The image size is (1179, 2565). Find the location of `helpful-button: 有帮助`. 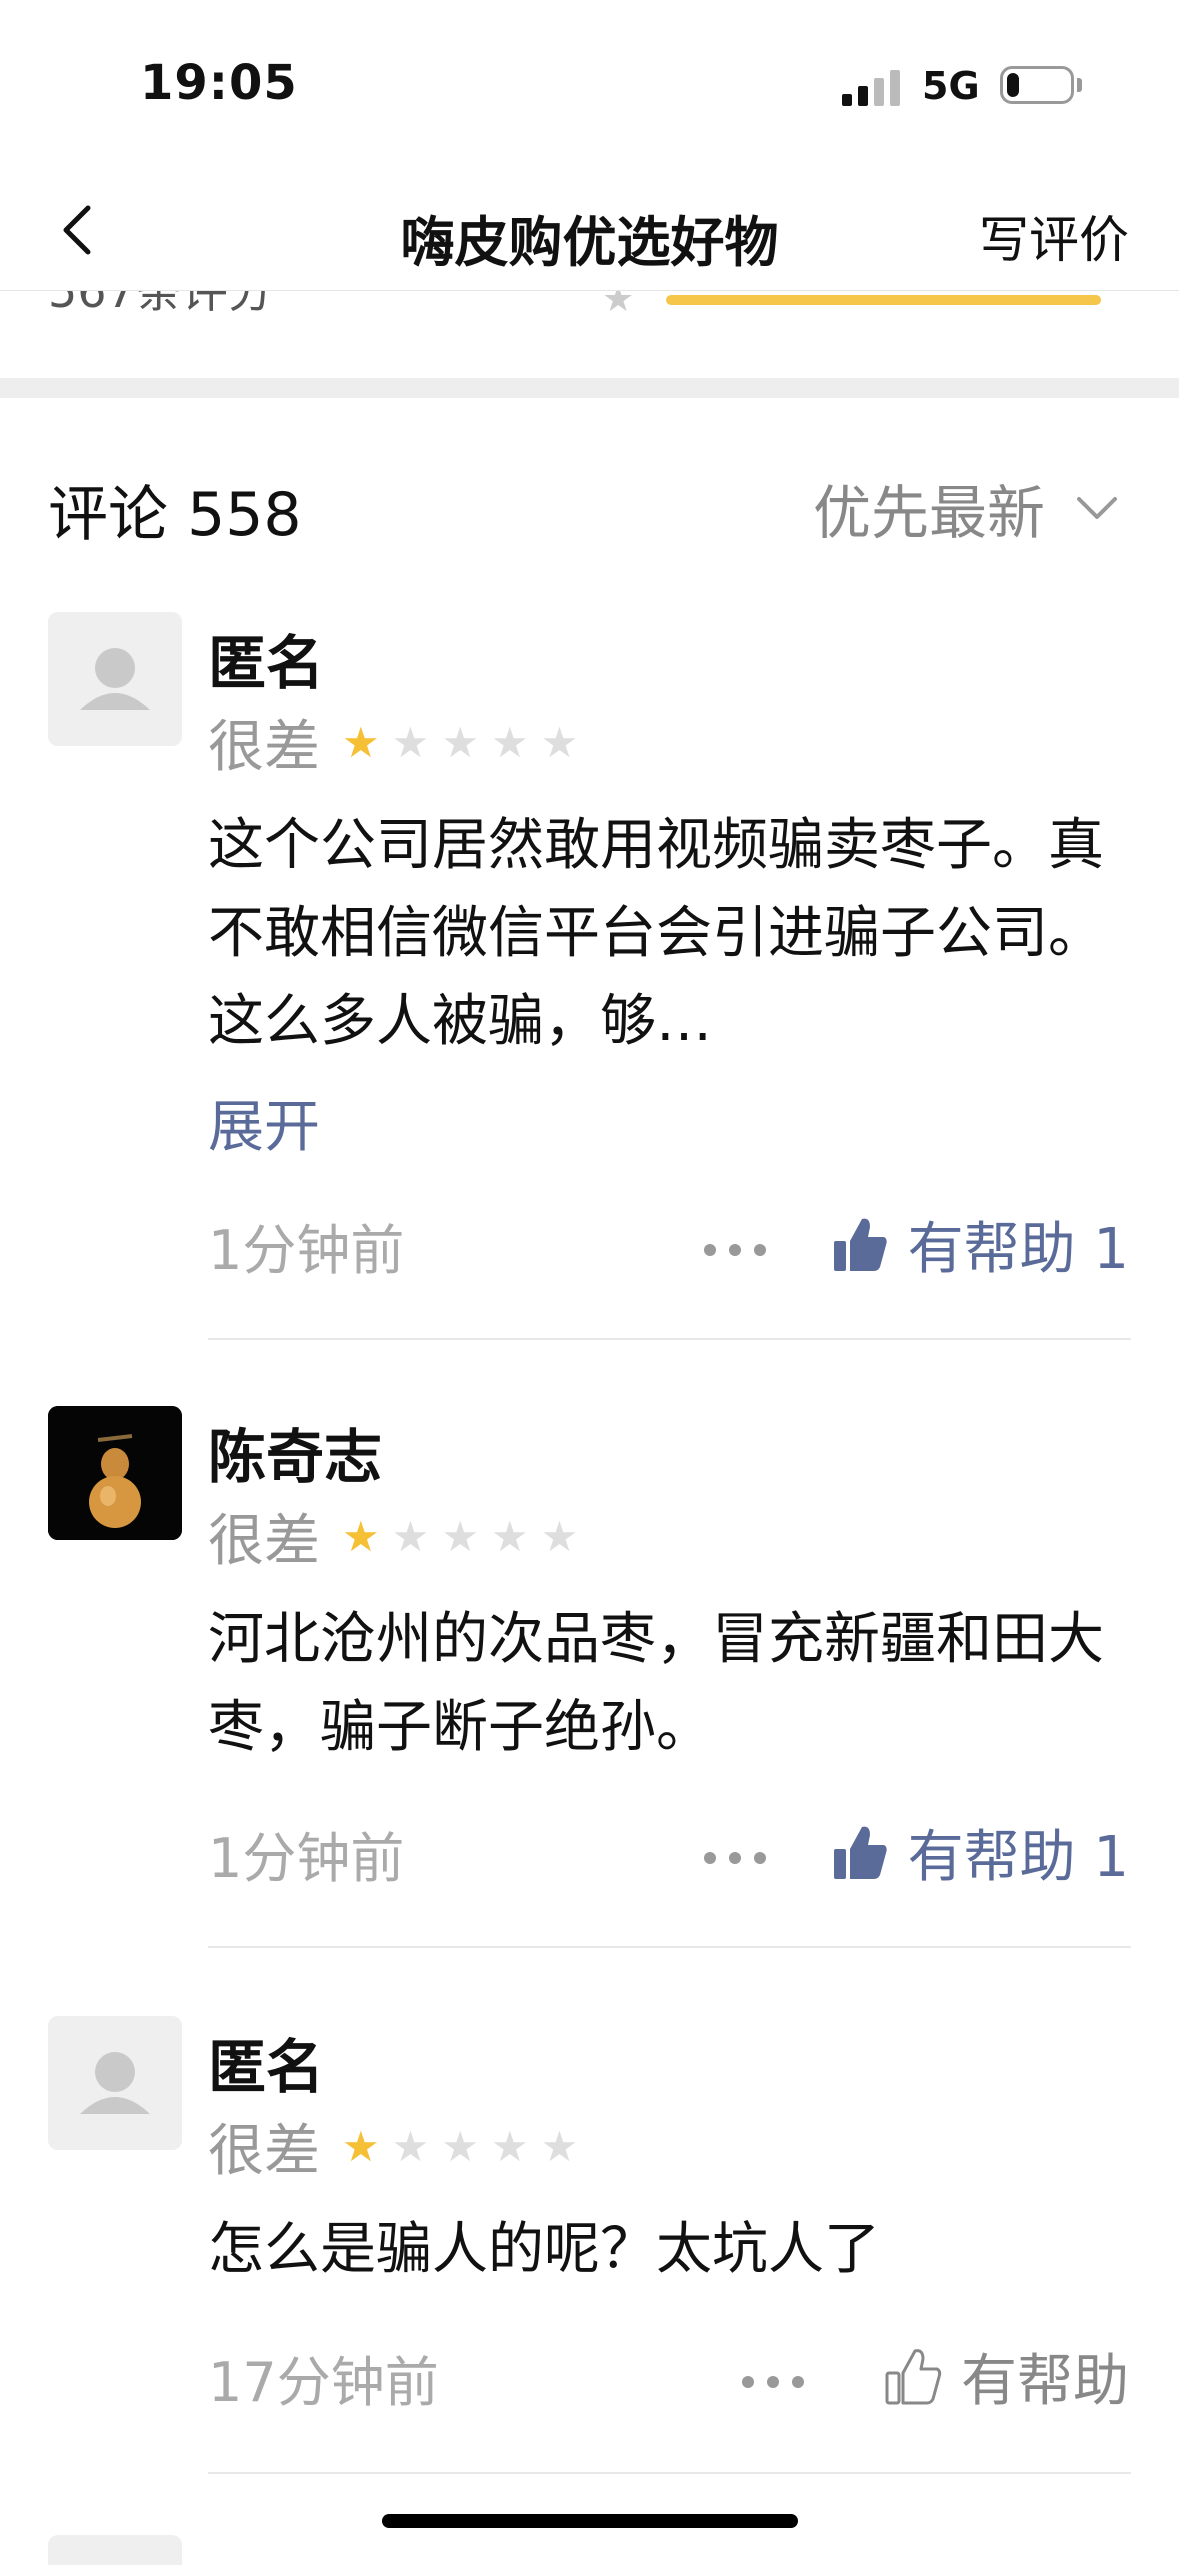

helpful-button: 有帮助 is located at coordinates (1006, 2376).